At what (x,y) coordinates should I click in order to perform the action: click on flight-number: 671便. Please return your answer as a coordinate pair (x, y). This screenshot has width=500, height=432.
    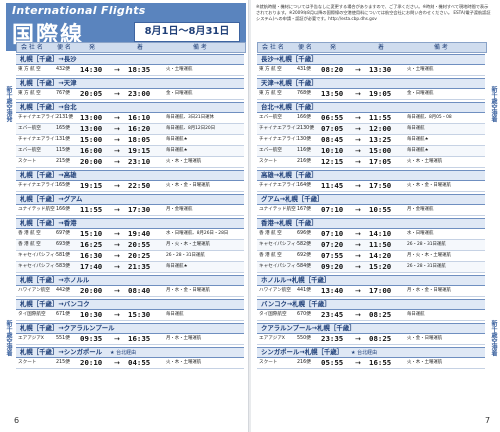
    Looking at the image, I should click on (63, 314).